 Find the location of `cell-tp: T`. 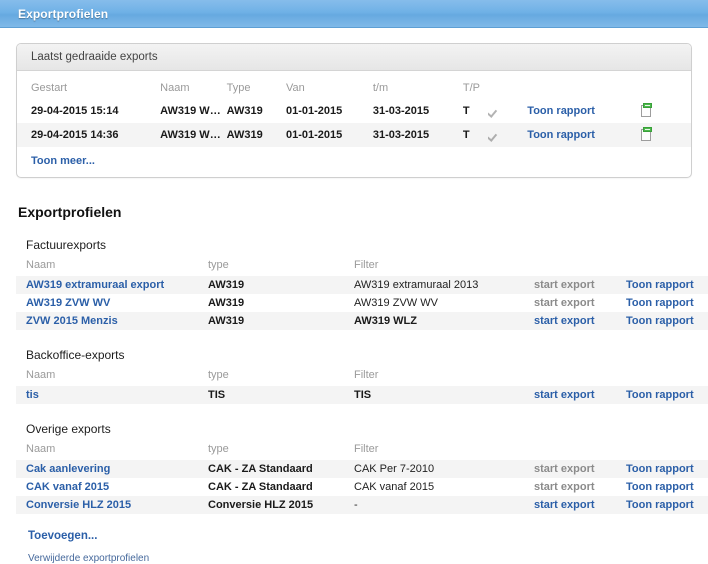

cell-tp: T is located at coordinates (475, 135).